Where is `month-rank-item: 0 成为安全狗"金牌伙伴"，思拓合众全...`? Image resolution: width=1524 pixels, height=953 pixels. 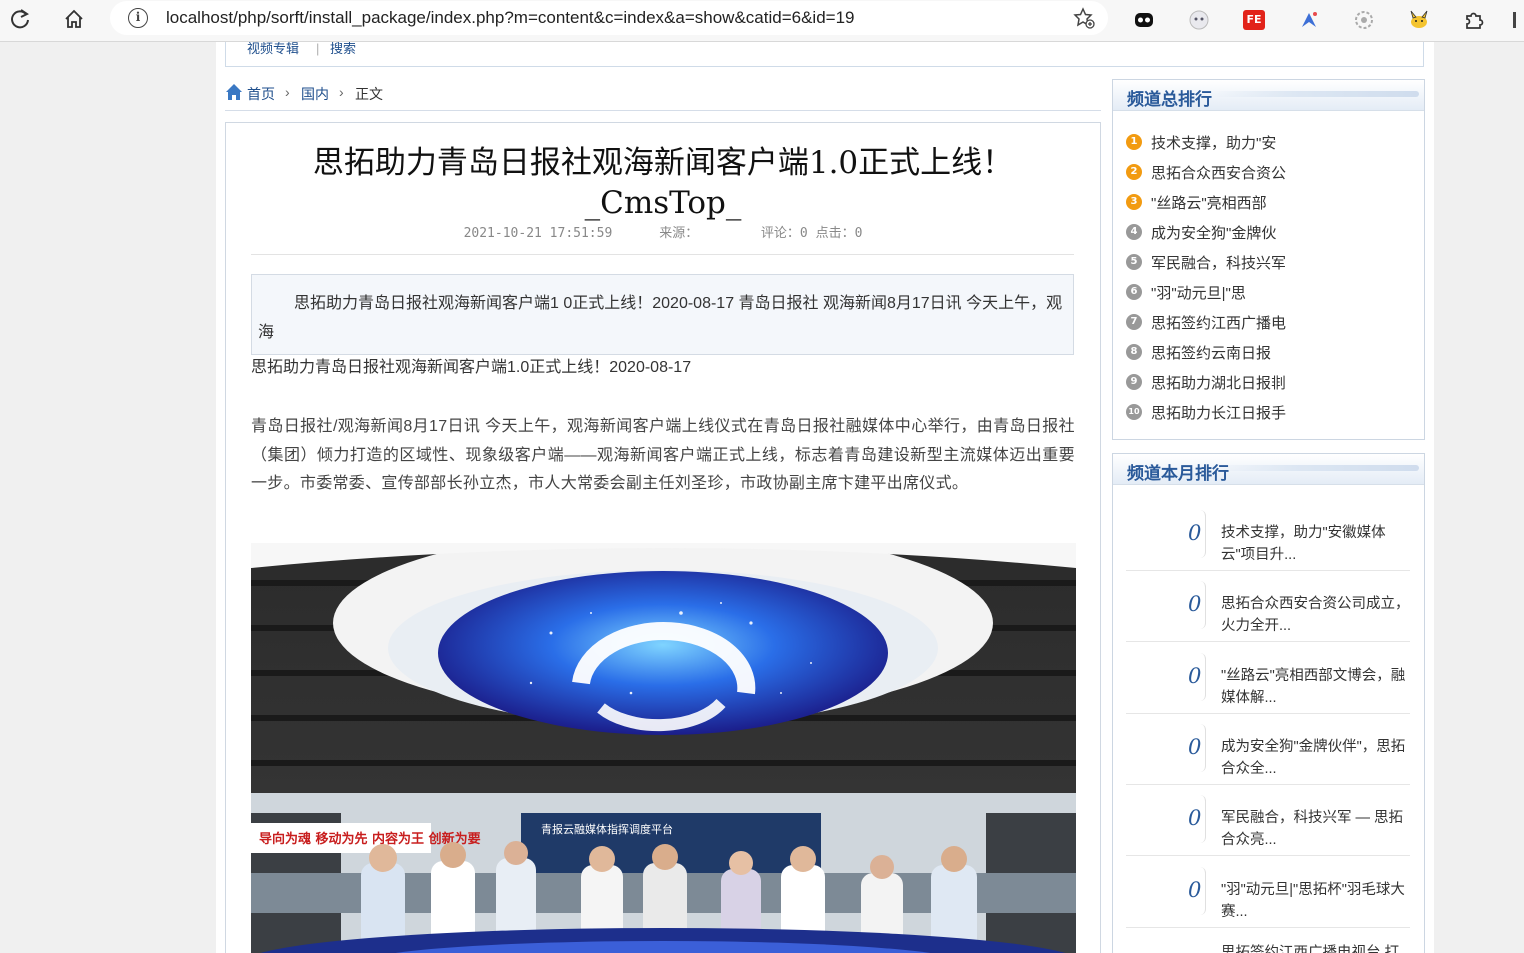 month-rank-item: 0 成为安全狗"金牌伙伴"，思拓合众全... is located at coordinates (1268, 749).